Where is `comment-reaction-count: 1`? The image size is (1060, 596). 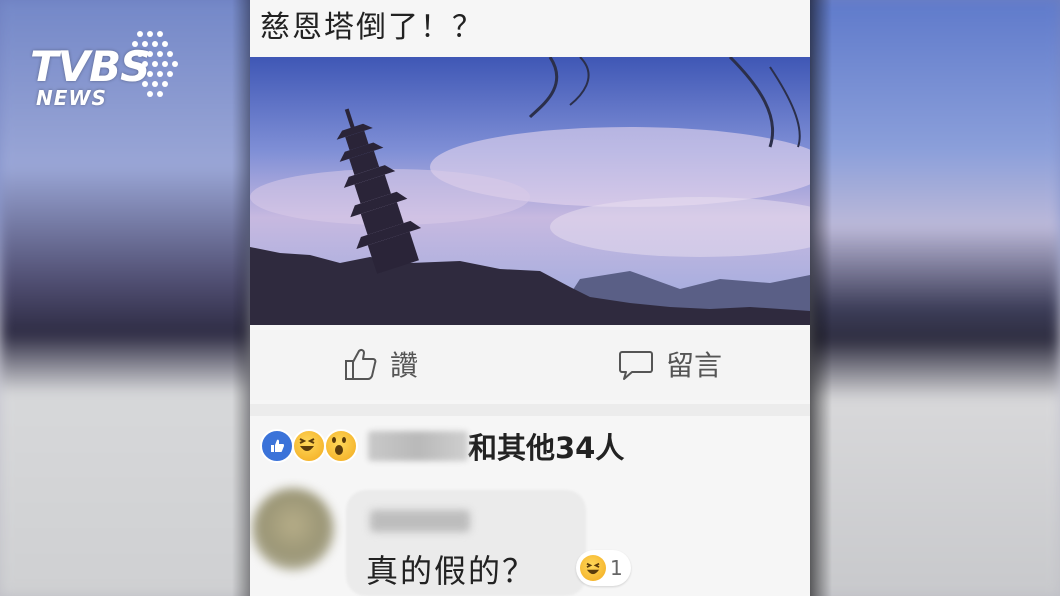
comment-reaction-count: 1 is located at coordinates (616, 568).